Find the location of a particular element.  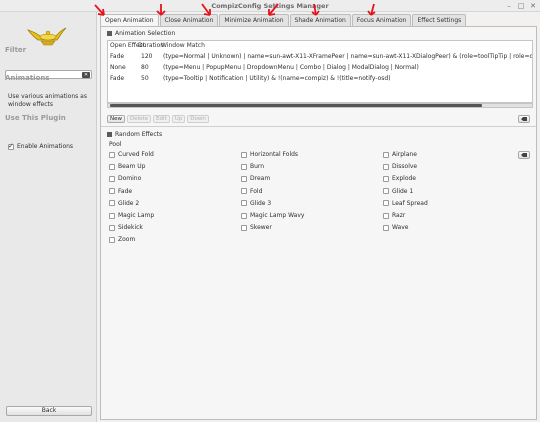

effect-label: Sidekick is located at coordinates (130, 228).